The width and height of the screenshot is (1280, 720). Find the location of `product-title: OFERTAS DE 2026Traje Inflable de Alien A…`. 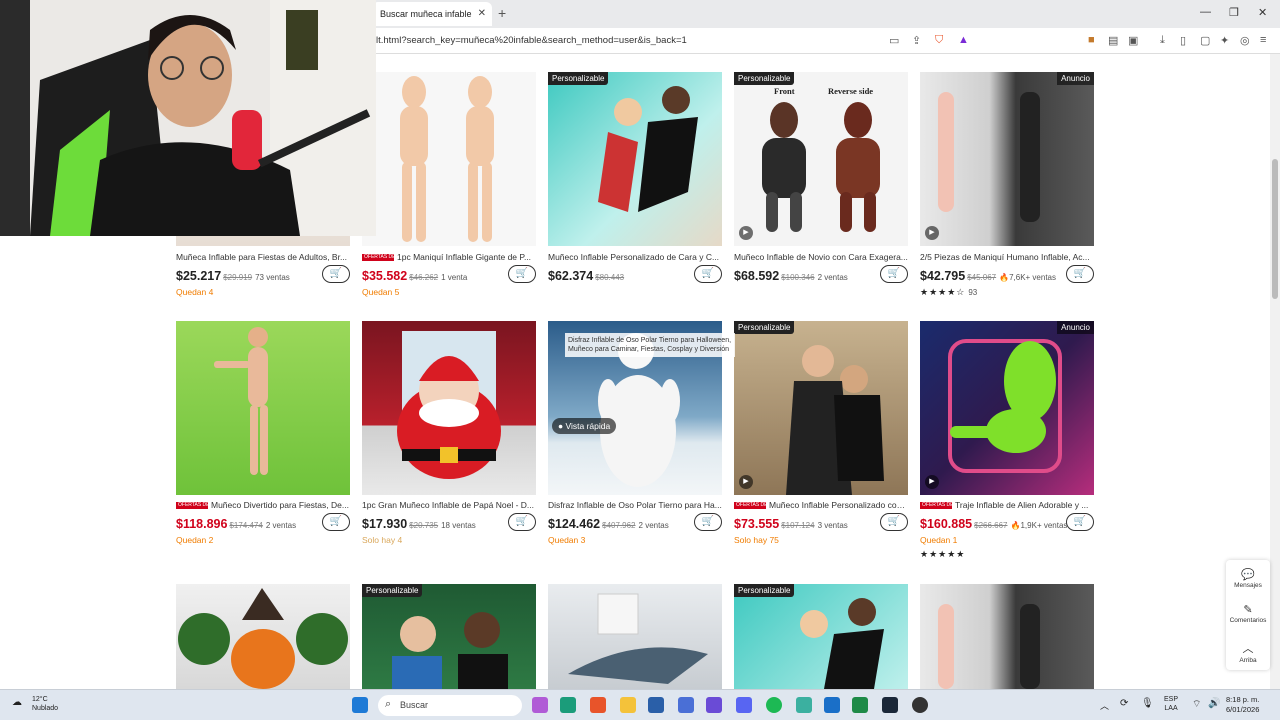

product-title: OFERTAS DE 2026Traje Inflable de Alien A… is located at coordinates (1007, 505).